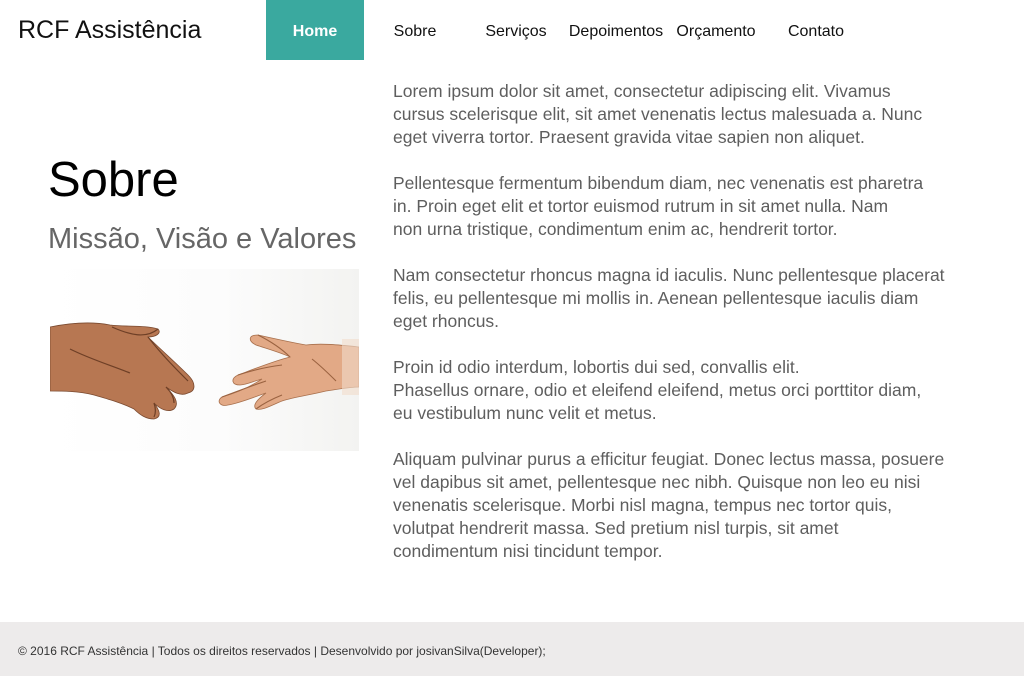 This screenshot has width=1024, height=676. Describe the element at coordinates (109, 30) in the screenshot. I see `brand-logo: RCF Assistência` at that location.